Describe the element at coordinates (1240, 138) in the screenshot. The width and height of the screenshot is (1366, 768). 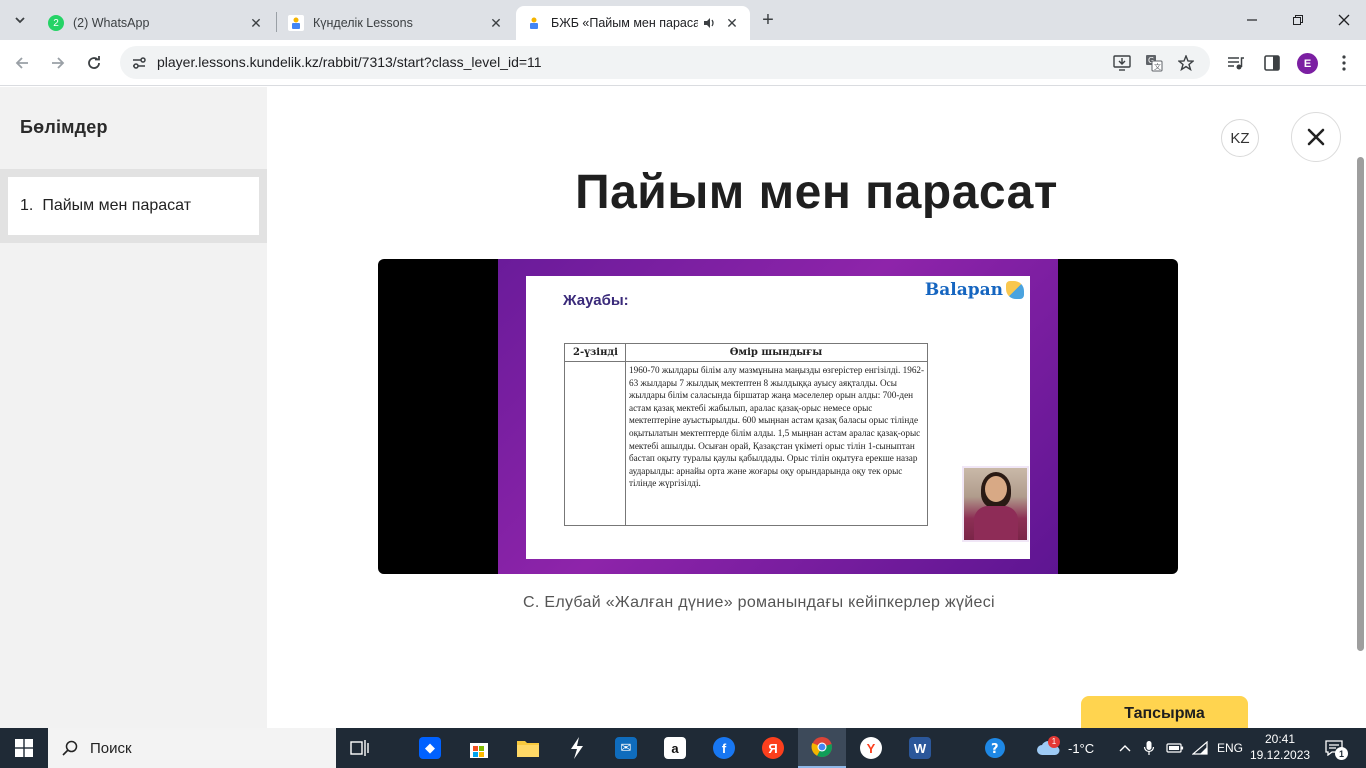
I see `language-switch-button: KZ` at that location.